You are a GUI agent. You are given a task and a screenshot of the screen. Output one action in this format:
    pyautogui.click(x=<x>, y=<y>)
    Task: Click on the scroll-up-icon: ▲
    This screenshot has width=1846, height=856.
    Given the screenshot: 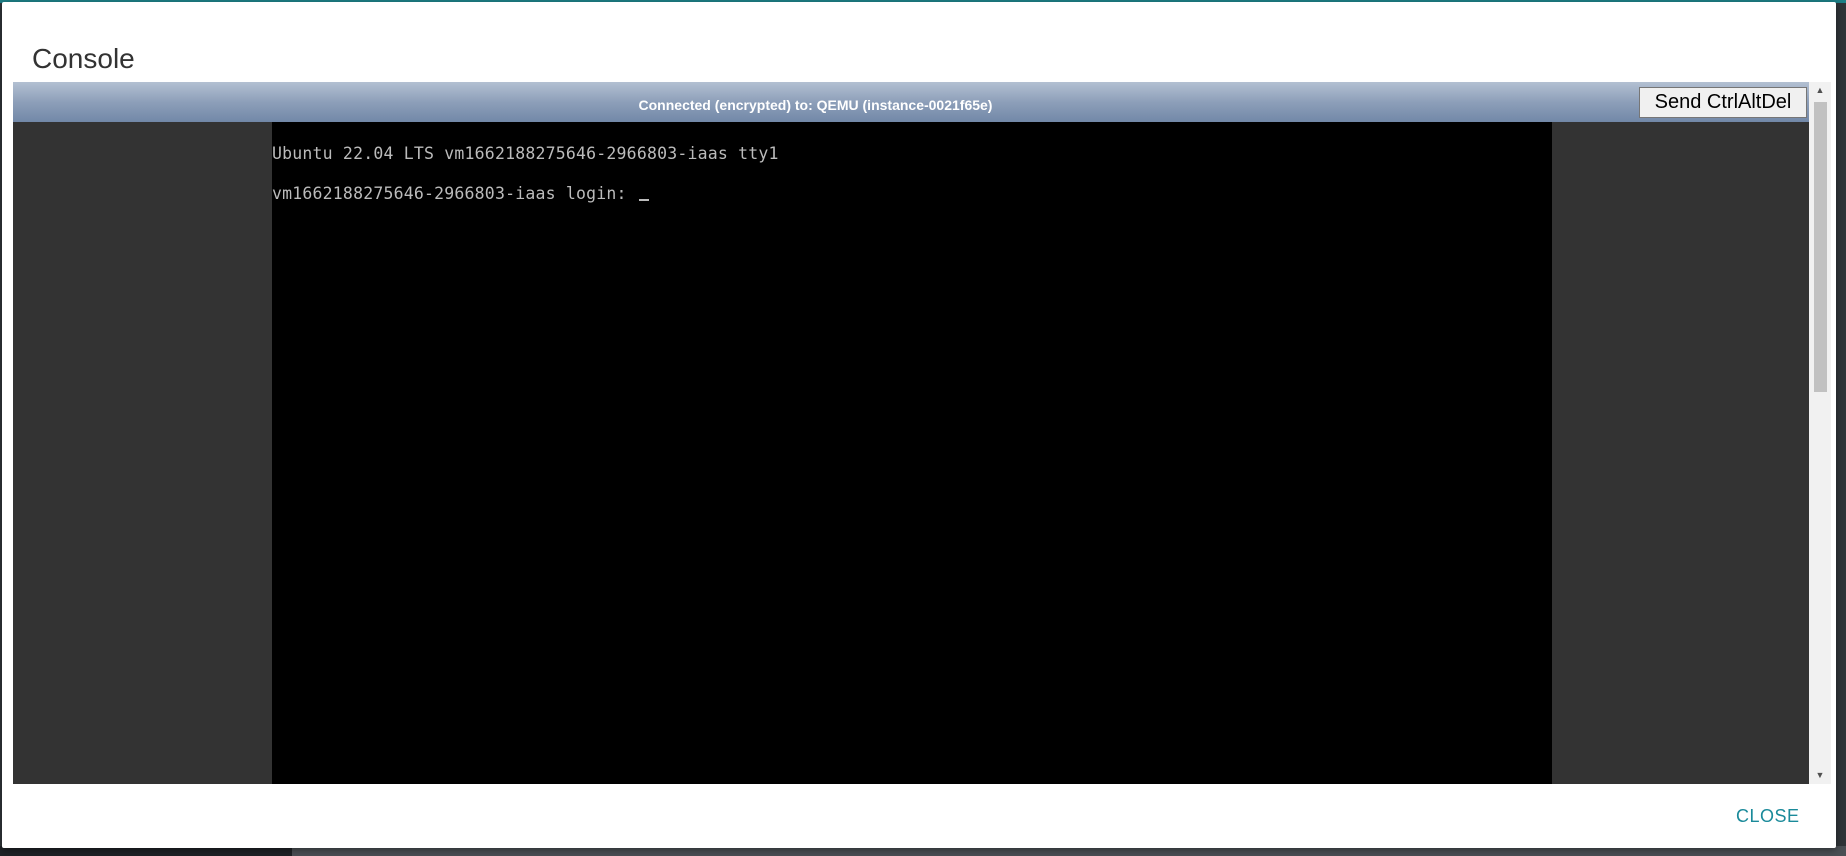 What is the action you would take?
    pyautogui.click(x=1820, y=90)
    